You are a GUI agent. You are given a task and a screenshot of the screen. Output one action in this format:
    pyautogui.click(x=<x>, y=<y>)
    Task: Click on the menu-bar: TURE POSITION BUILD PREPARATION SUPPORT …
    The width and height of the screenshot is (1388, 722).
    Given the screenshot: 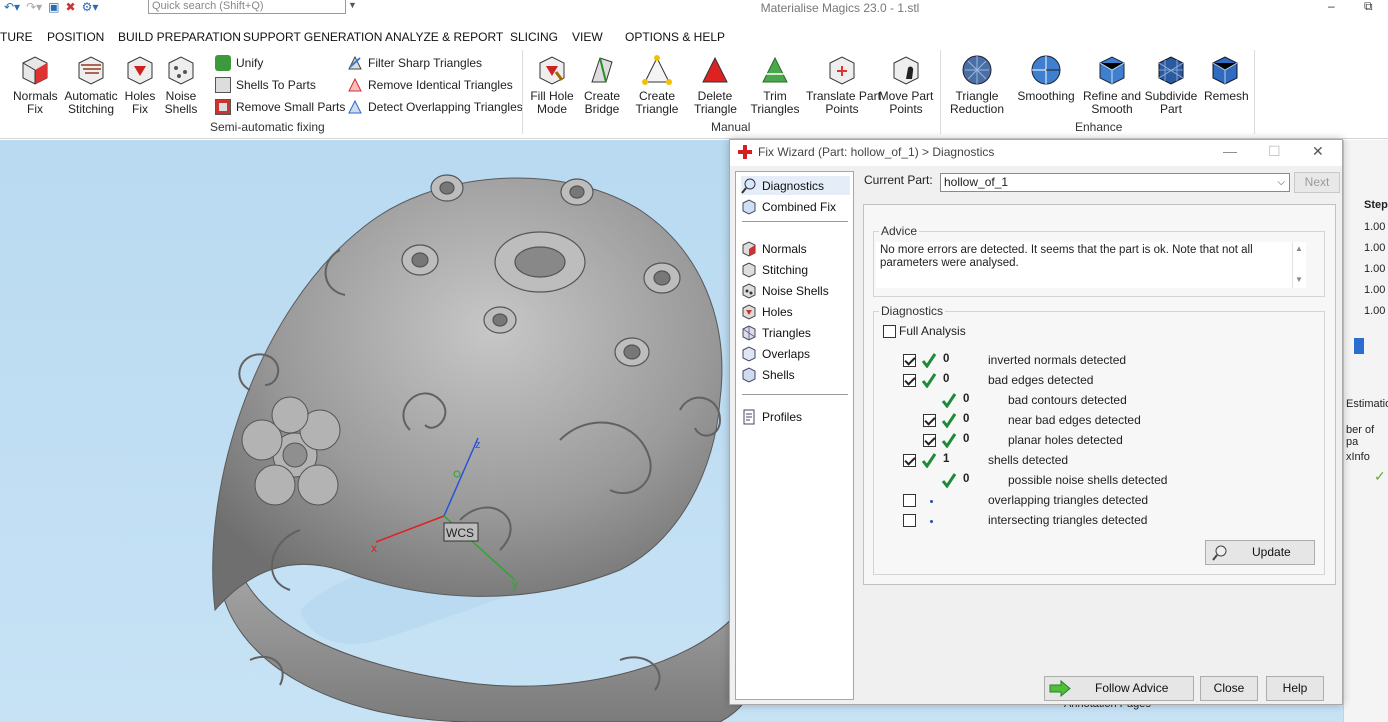 What is the action you would take?
    pyautogui.click(x=694, y=37)
    